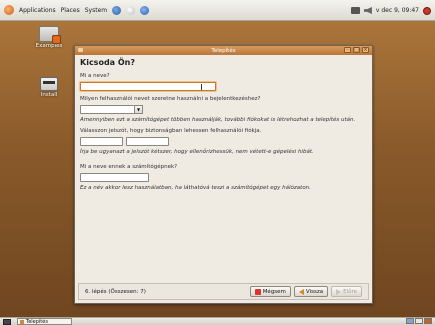 The image size is (435, 325). I want to click on password-confirm-input, so click(147, 141).